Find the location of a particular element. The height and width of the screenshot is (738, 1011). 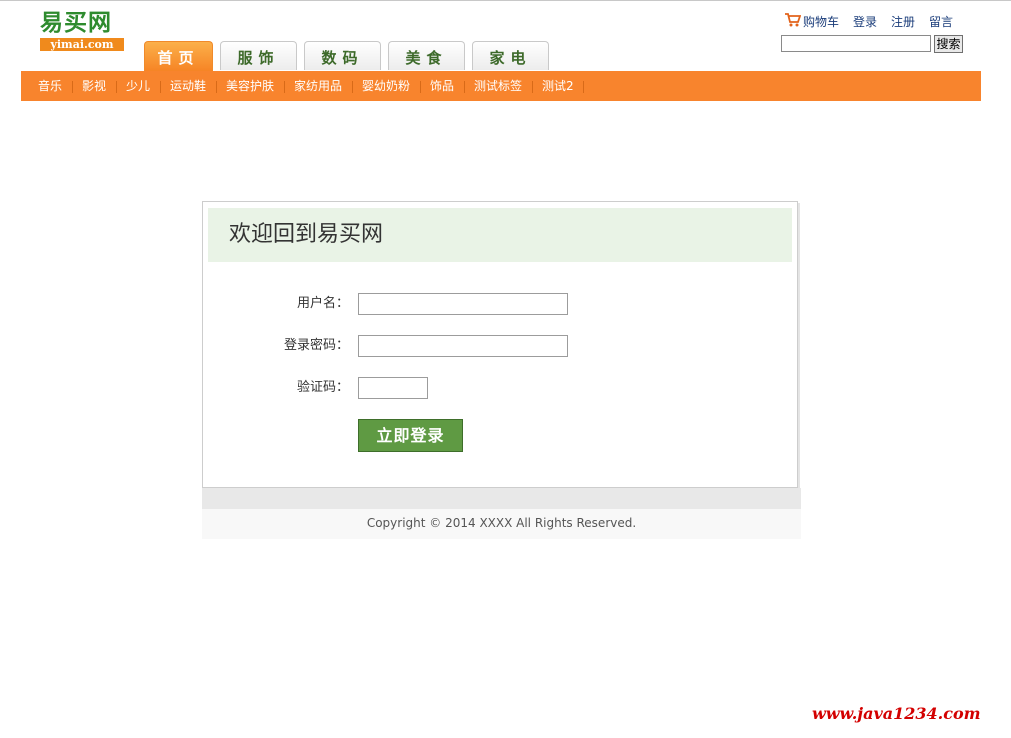

cart-link: 购物车 is located at coordinates (821, 21).